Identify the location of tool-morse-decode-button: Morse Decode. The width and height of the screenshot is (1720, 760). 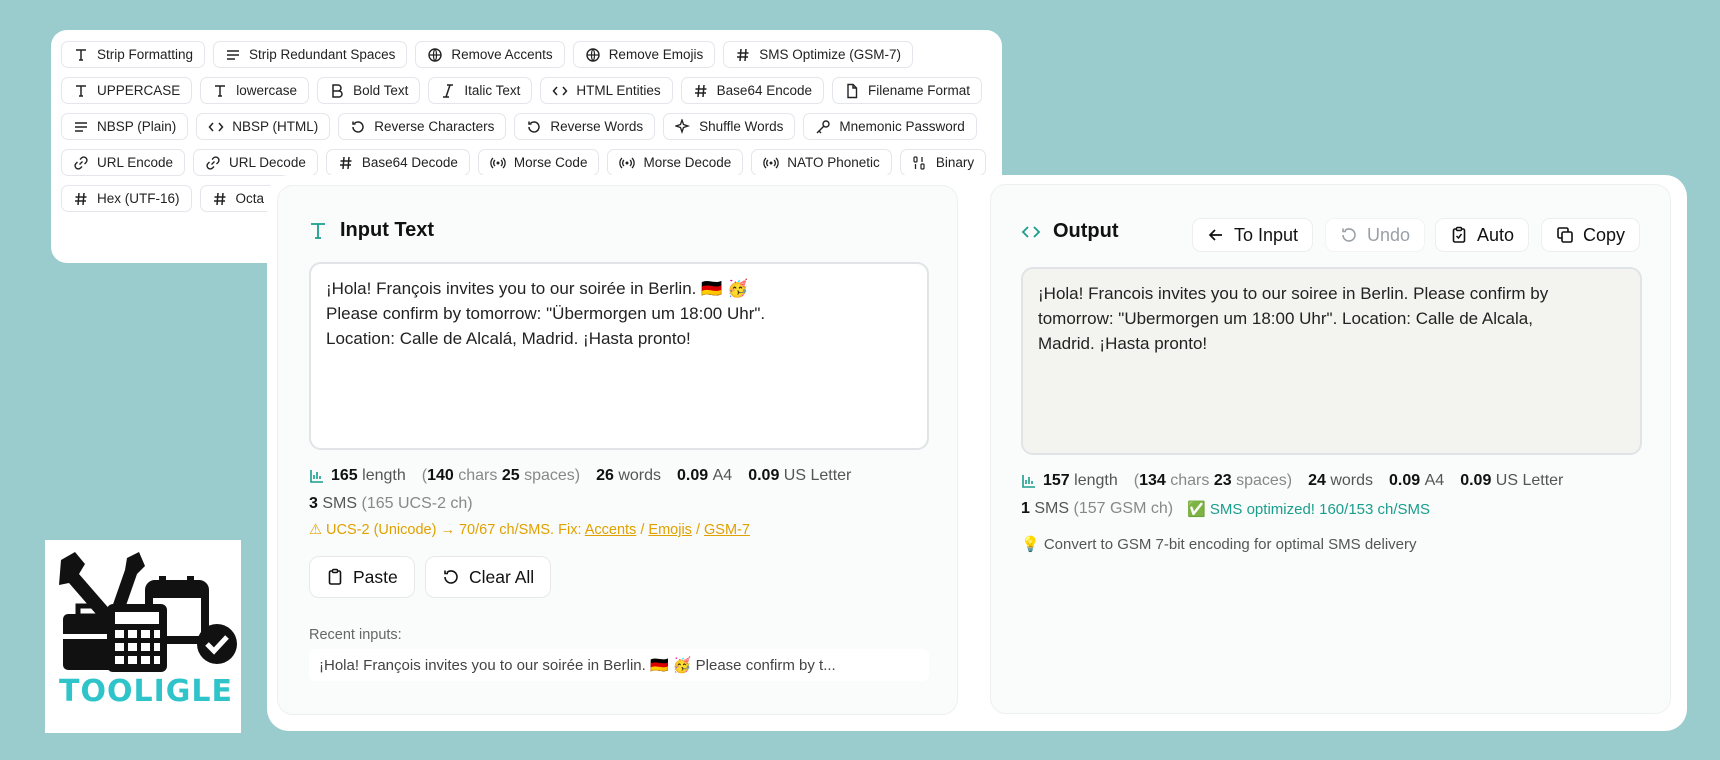
(675, 162).